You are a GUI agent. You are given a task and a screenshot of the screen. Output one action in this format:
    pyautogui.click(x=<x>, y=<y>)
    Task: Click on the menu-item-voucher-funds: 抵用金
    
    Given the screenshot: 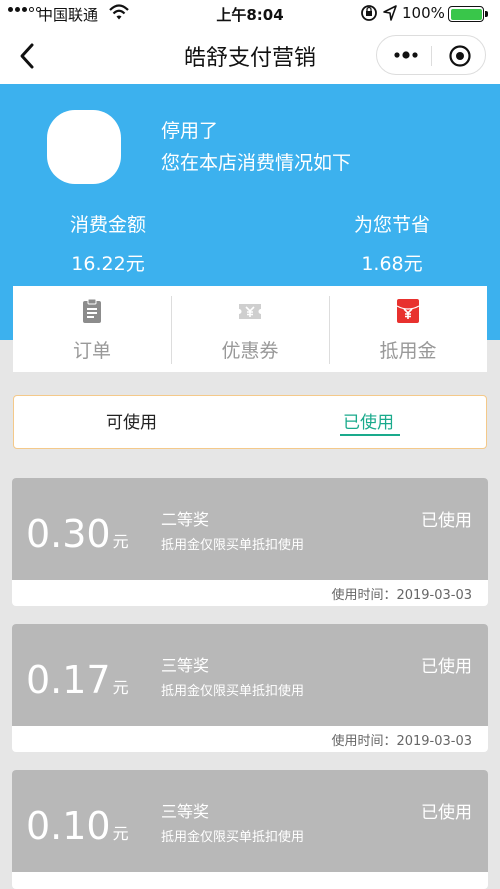 What is the action you would take?
    pyautogui.click(x=408, y=329)
    